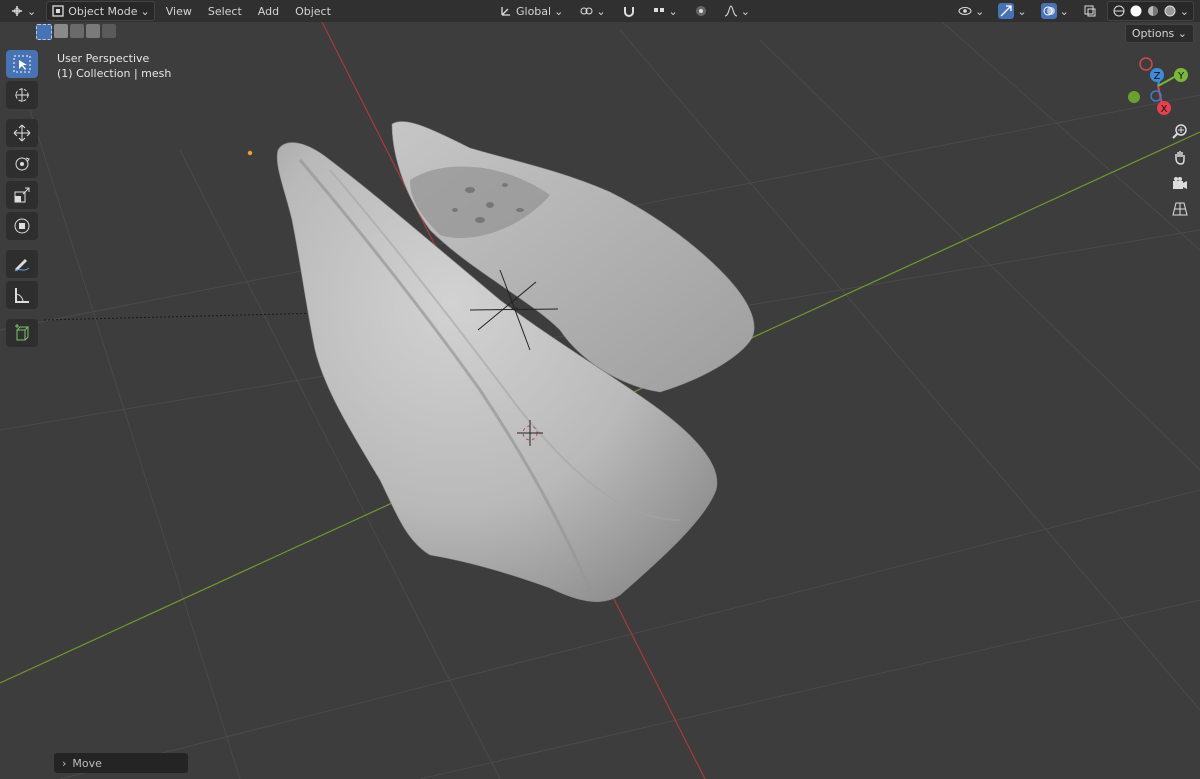 Image resolution: width=1200 pixels, height=779 pixels. Describe the element at coordinates (1119, 11) in the screenshot. I see `wireframe-shading-icon` at that location.